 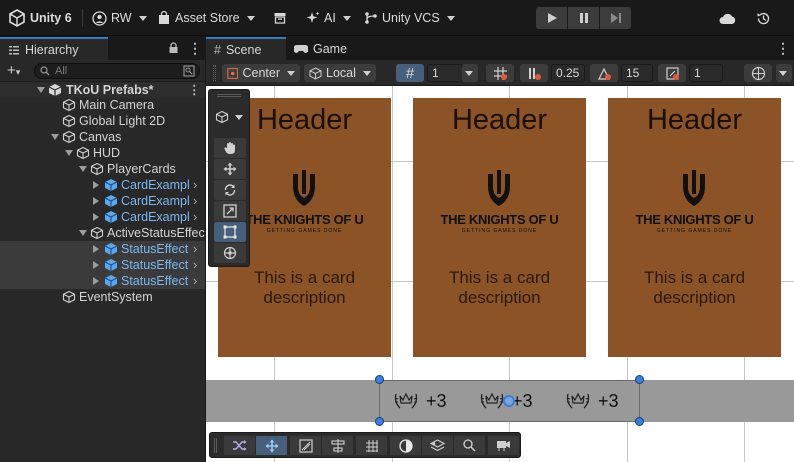 I want to click on layers-button, so click(x=437, y=445).